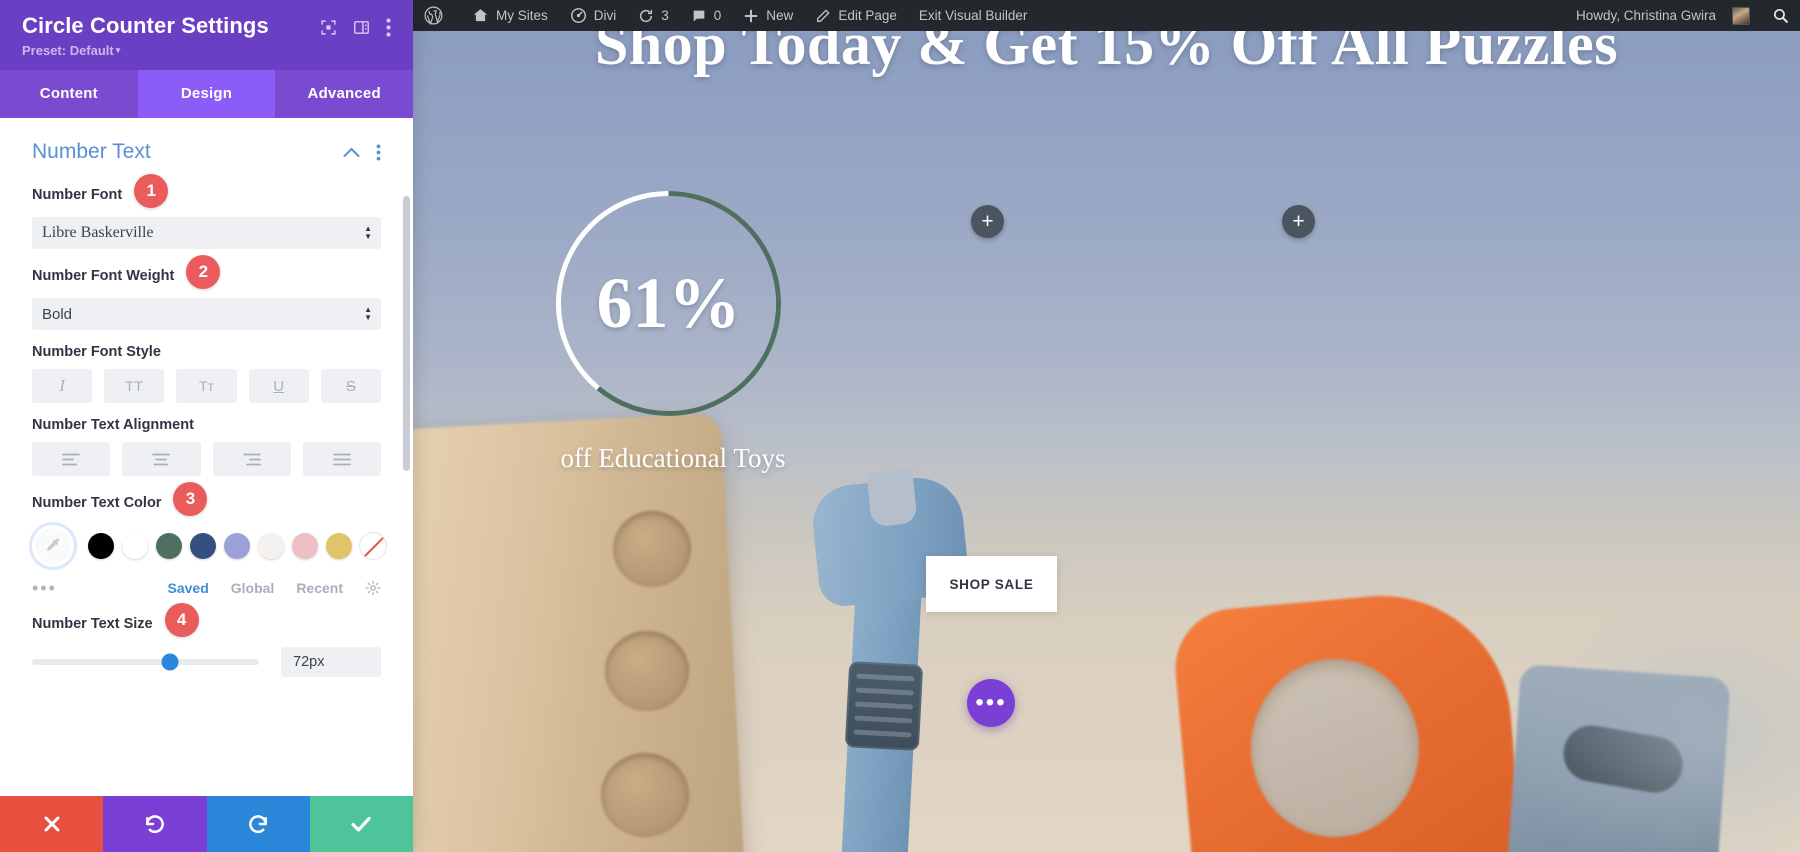 This screenshot has height=852, width=1800. What do you see at coordinates (206, 272) in the screenshot?
I see `field-label: Number Font Weight 2` at bounding box center [206, 272].